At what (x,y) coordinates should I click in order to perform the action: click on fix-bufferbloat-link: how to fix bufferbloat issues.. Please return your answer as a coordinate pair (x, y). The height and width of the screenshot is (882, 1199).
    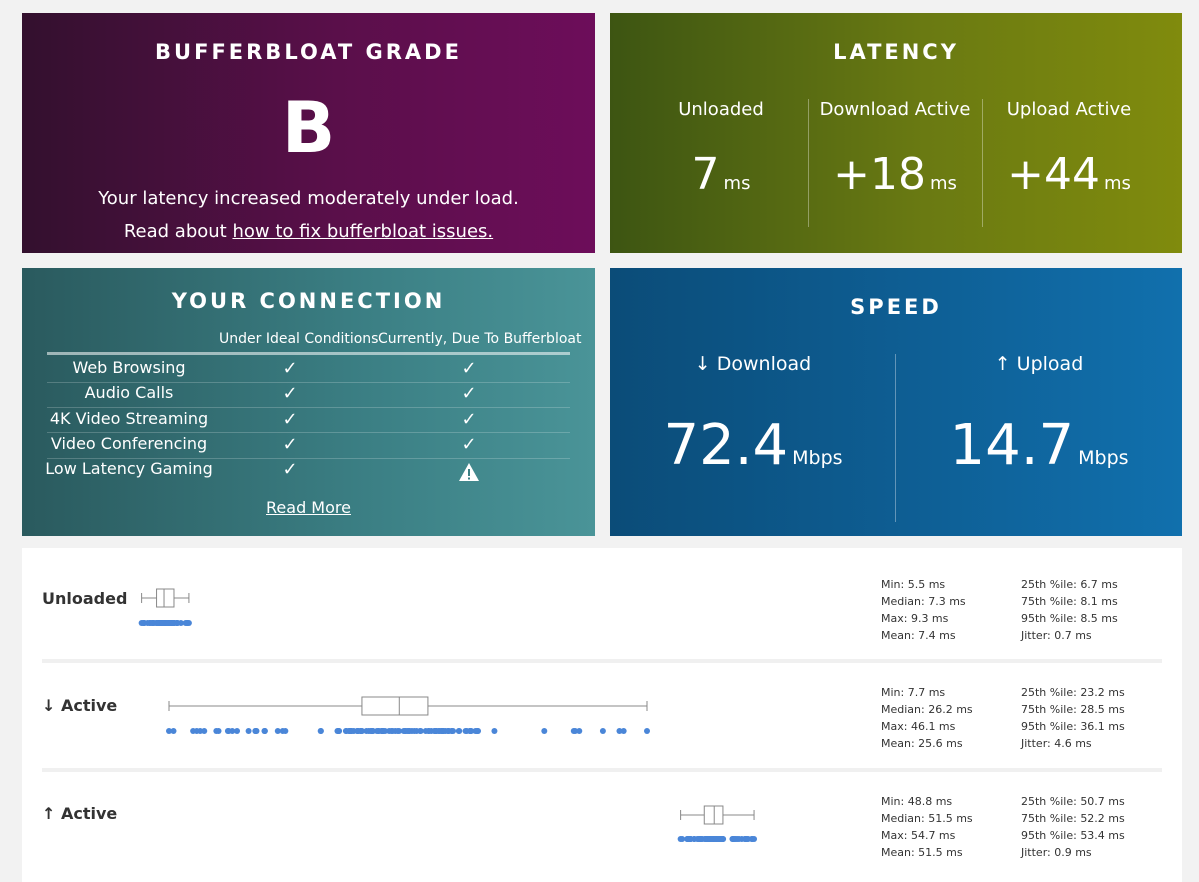
    Looking at the image, I should click on (362, 231).